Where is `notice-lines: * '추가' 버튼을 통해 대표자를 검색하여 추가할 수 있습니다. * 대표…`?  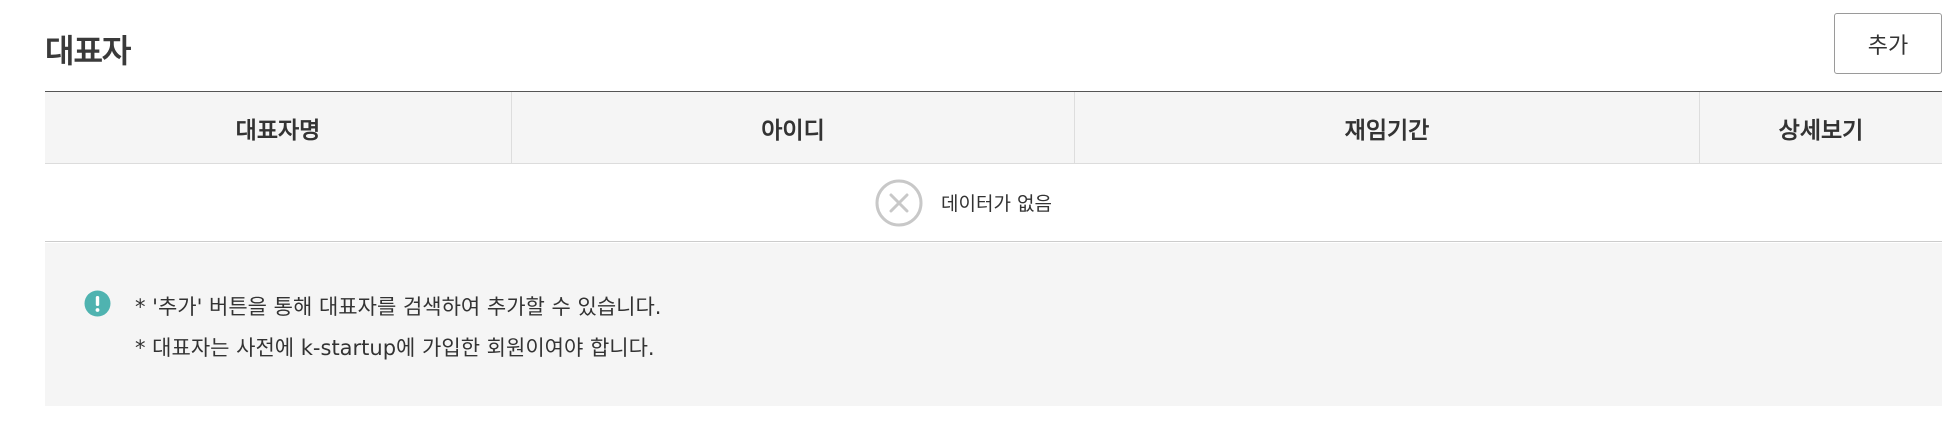
notice-lines: * '추가' 버튼을 통해 대표자를 검색하여 추가할 수 있습니다. * 대표… is located at coordinates (398, 328).